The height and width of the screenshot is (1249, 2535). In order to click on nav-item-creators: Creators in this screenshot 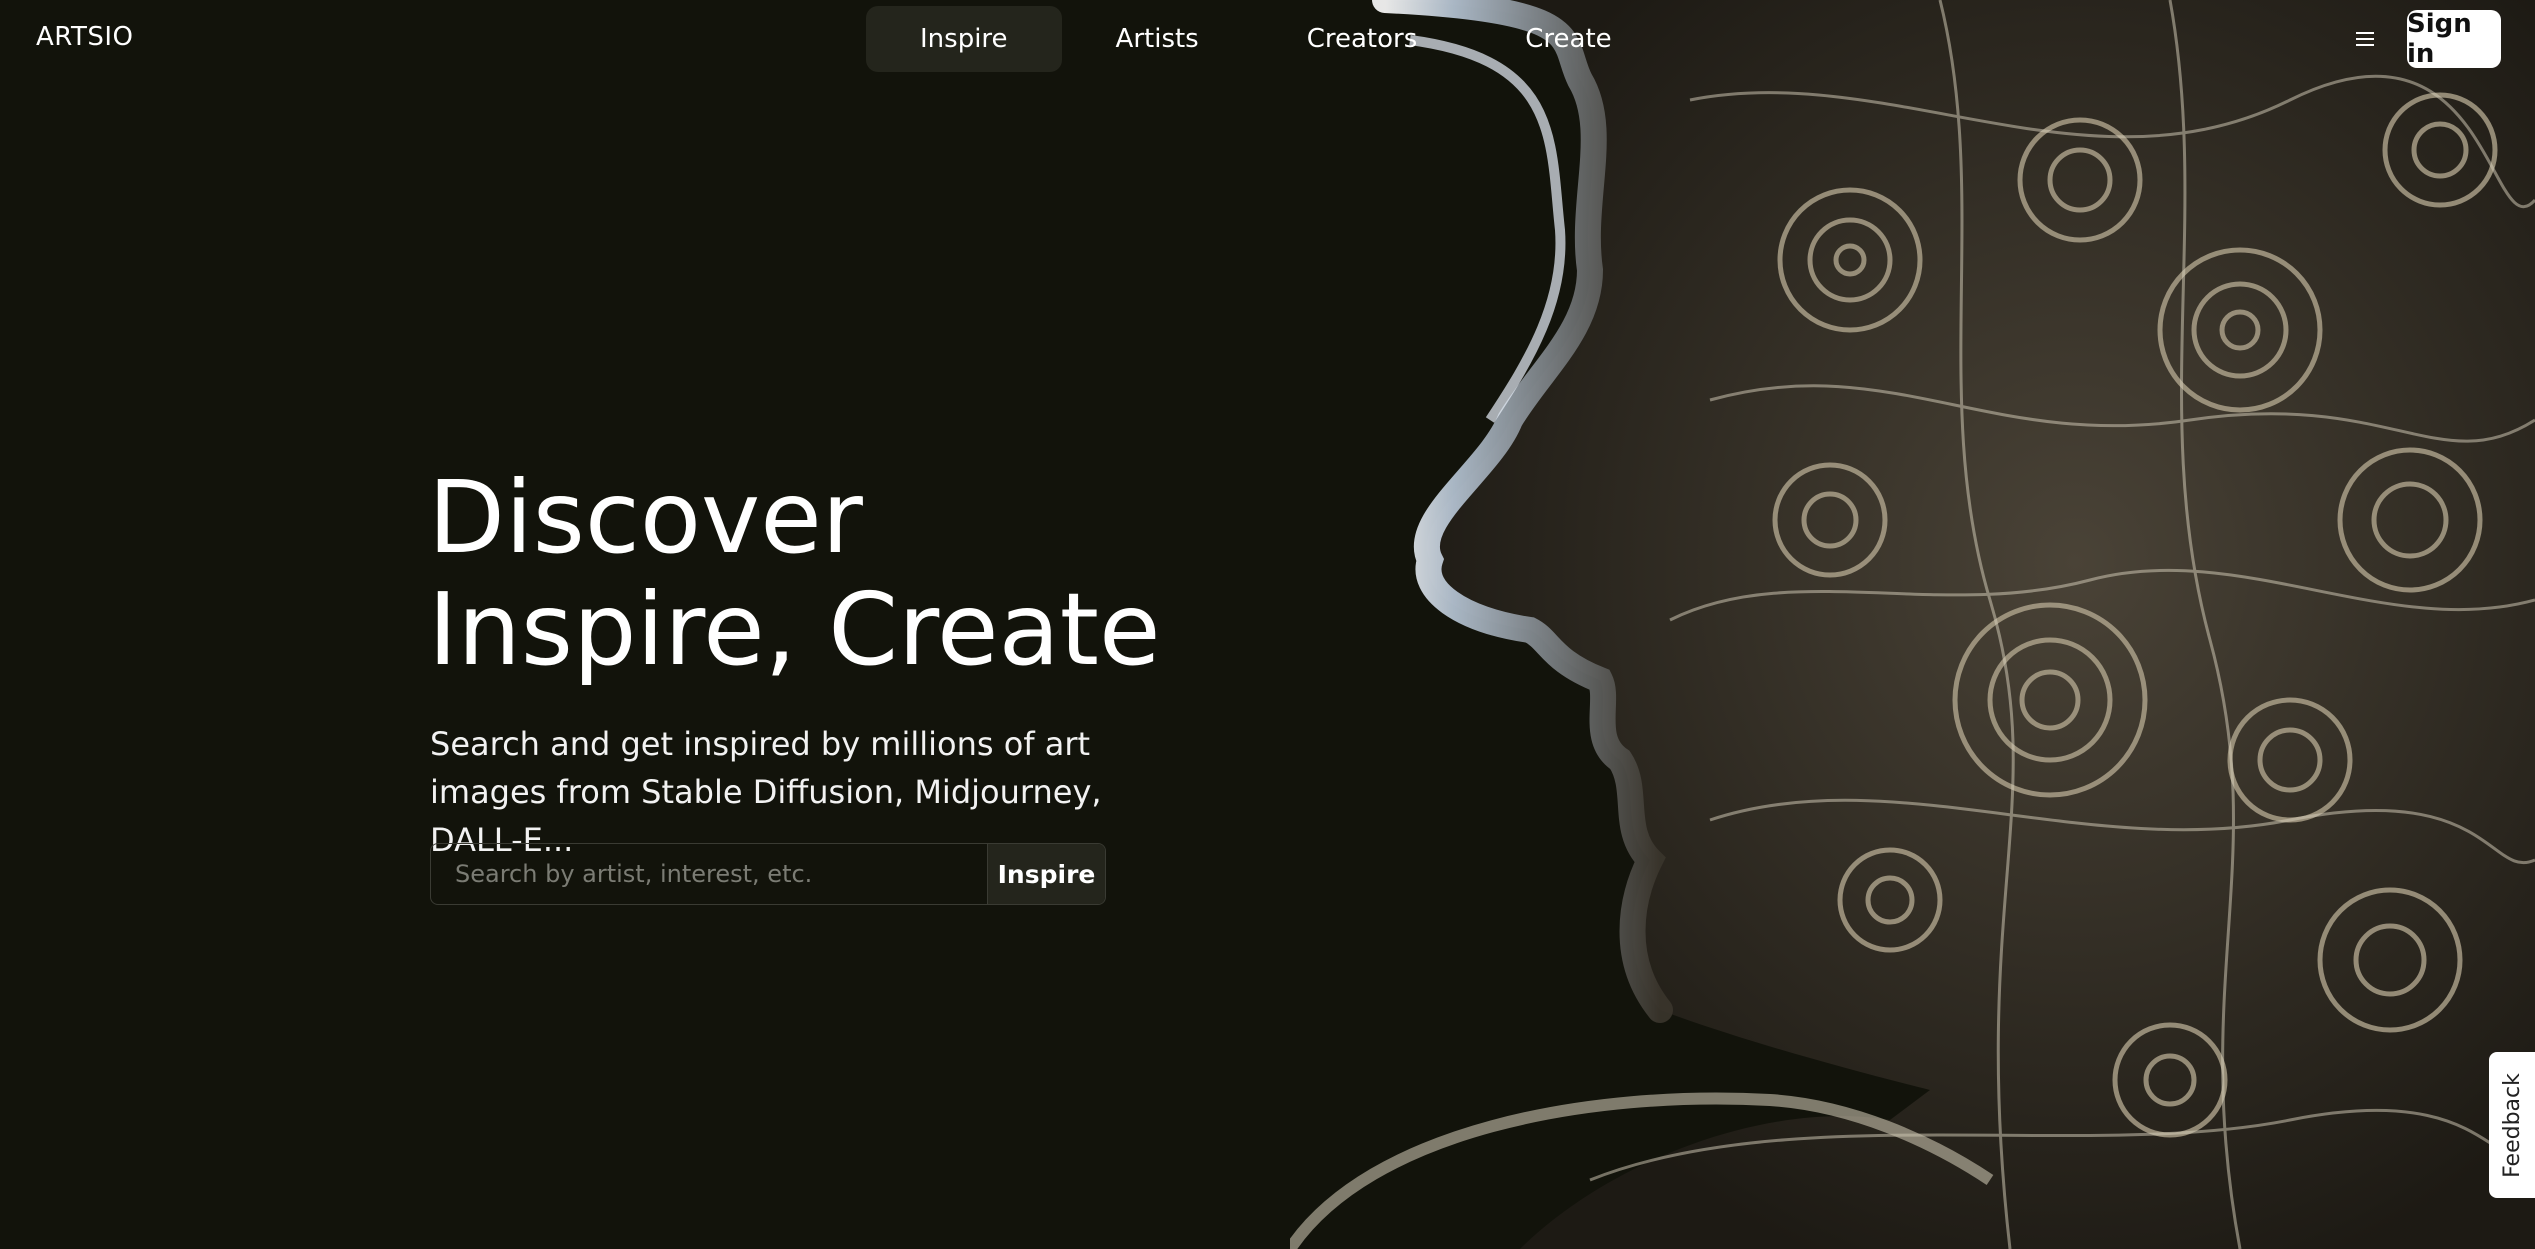, I will do `click(1362, 39)`.